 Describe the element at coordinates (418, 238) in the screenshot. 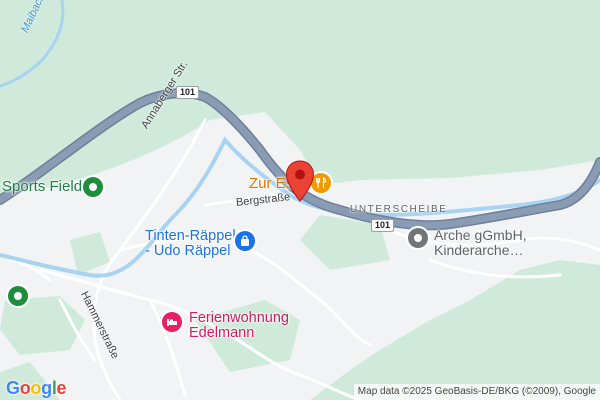

I see `grey-circle-icon` at that location.